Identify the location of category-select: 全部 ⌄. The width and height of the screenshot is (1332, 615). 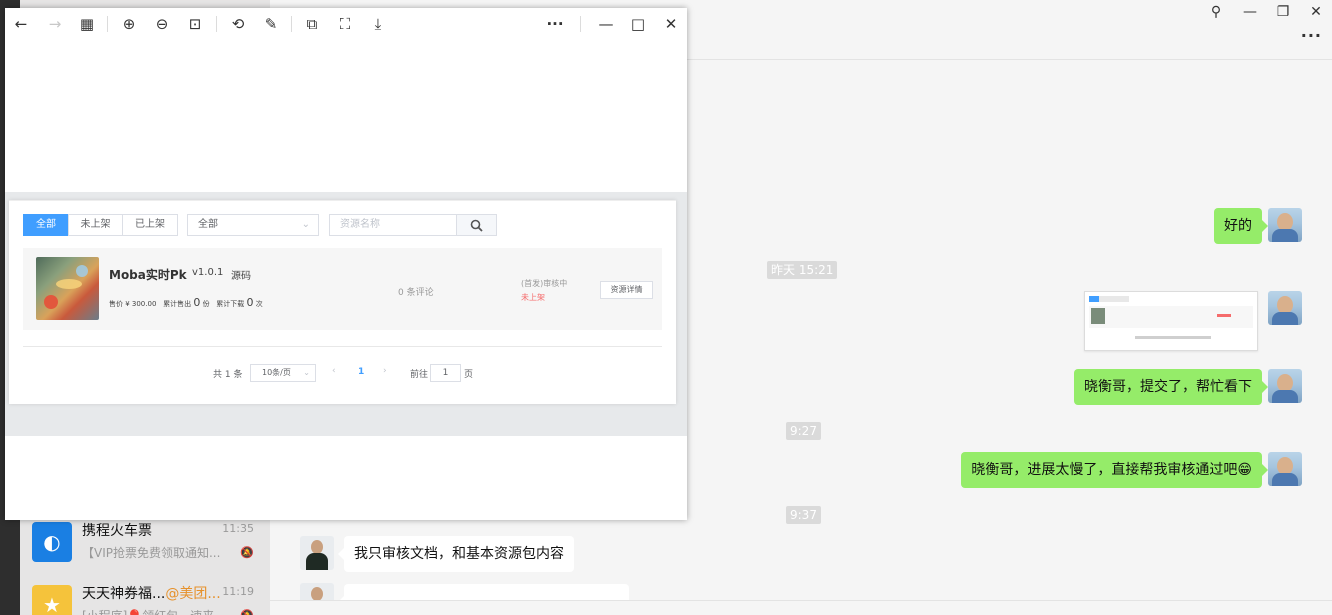
(253, 225).